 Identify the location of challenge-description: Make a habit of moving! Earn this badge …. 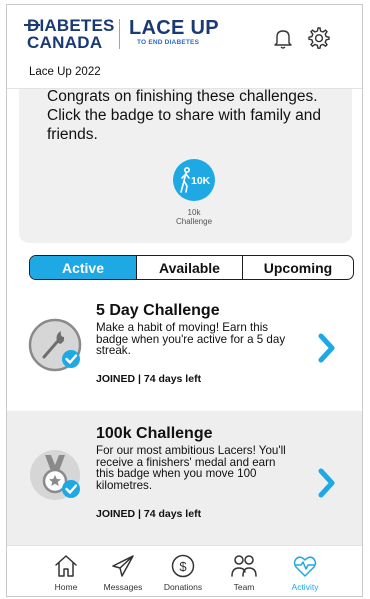
(191, 339).